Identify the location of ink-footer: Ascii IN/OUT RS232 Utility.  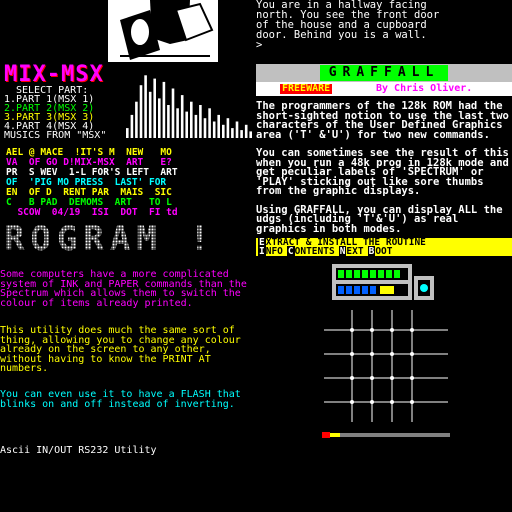
(78, 450).